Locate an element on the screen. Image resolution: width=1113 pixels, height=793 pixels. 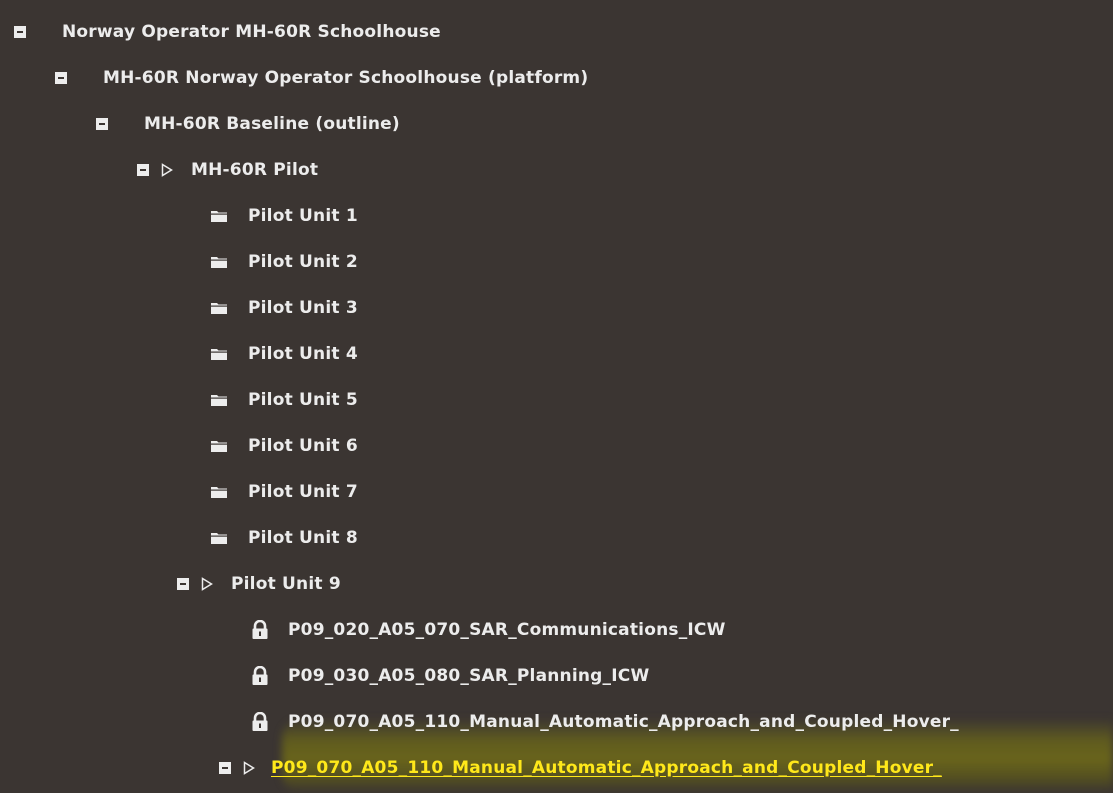
tree-node-pilot-unit-9: Pilot Unit 9 is located at coordinates (259, 584).